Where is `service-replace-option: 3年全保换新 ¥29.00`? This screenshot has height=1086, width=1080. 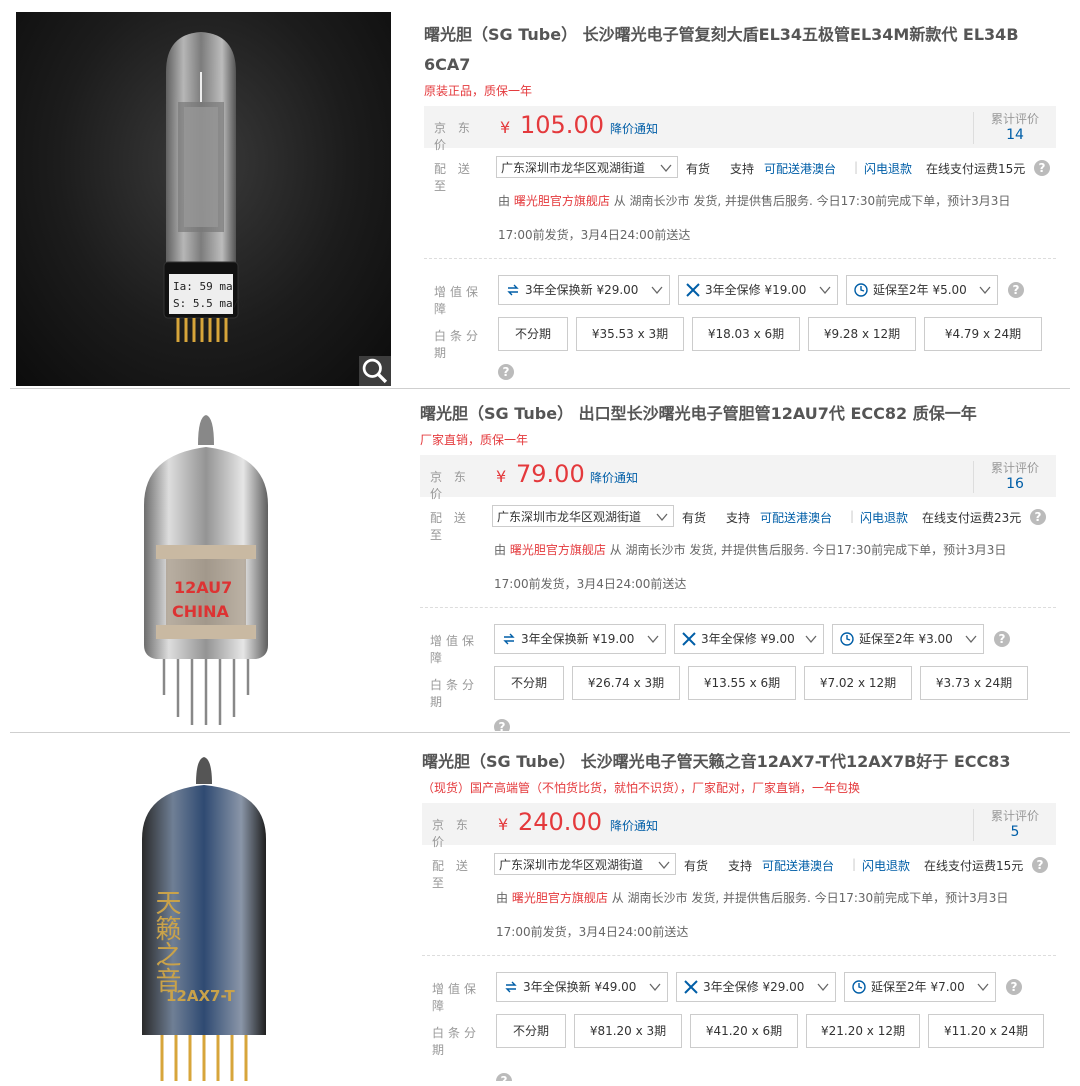
service-replace-option: 3年全保换新 ¥29.00 is located at coordinates (584, 290).